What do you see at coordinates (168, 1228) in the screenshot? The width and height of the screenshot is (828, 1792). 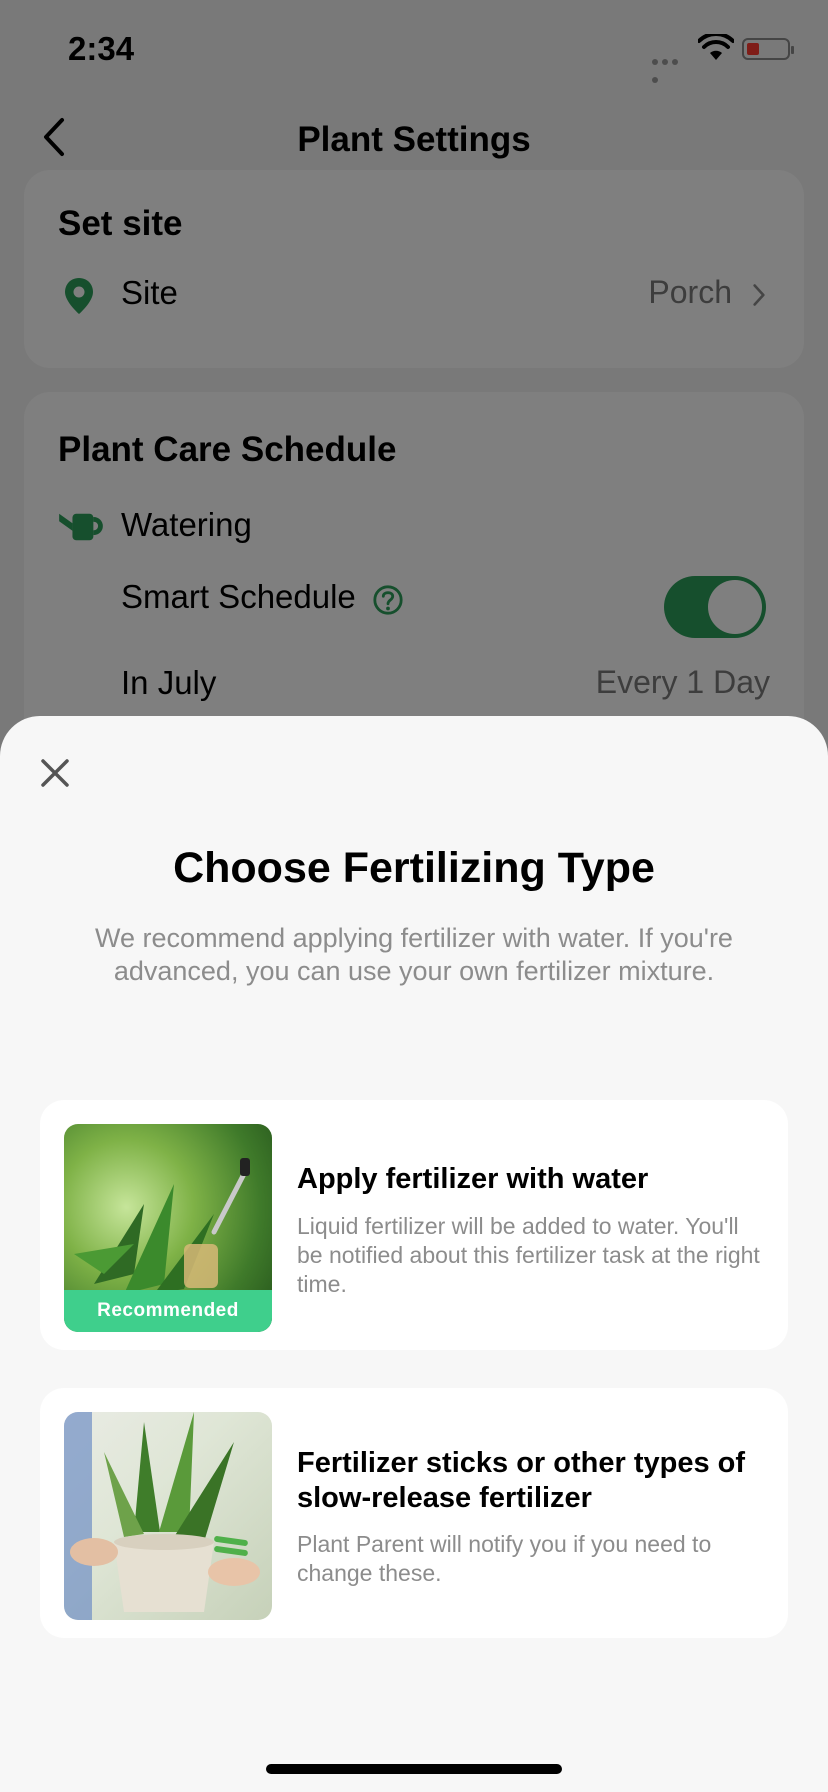 I see `fertilizer-with-water-image: Recommended` at bounding box center [168, 1228].